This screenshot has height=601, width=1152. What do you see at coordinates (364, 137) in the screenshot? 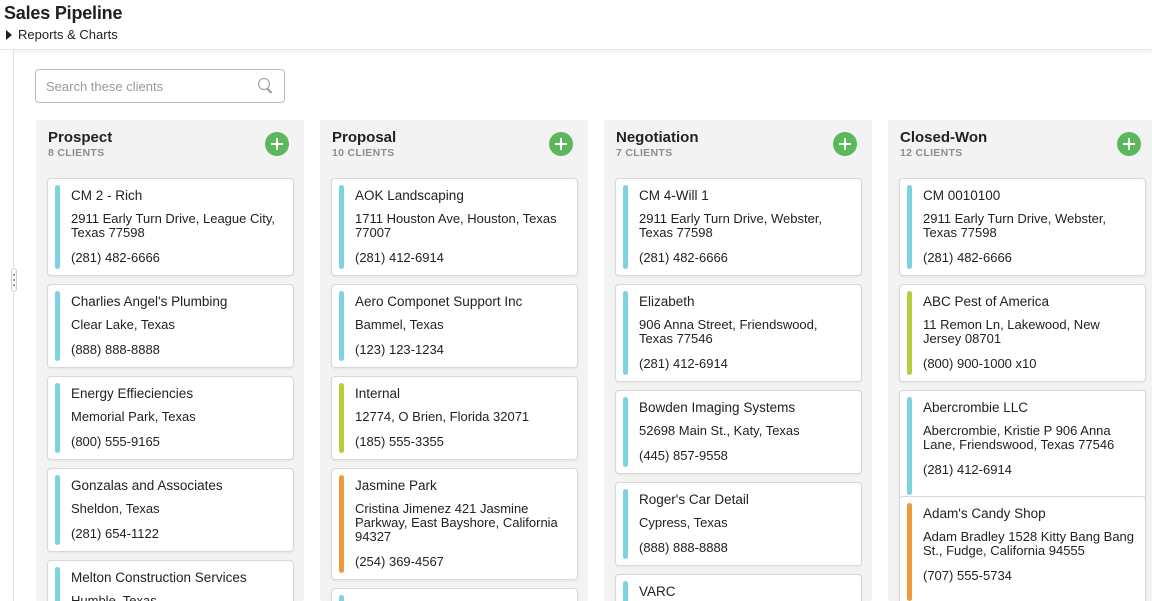
I see `column-title: Proposal` at bounding box center [364, 137].